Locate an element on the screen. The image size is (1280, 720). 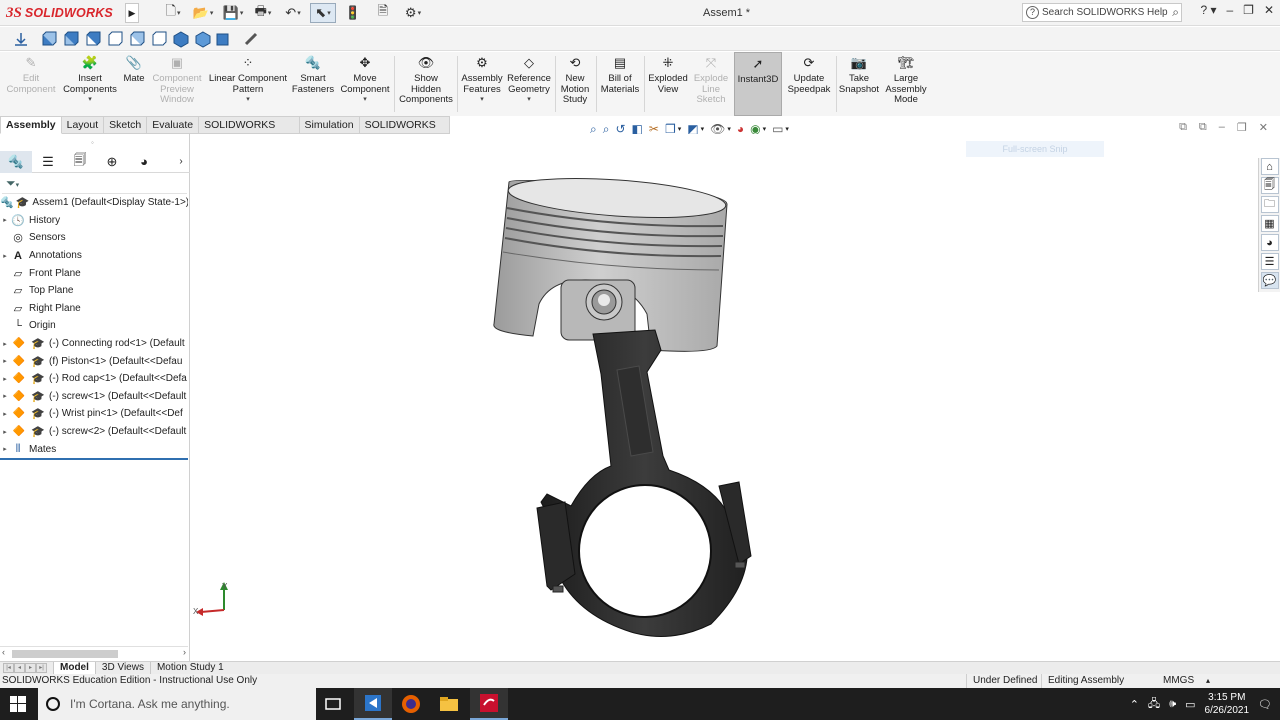
dimetric-view-icon is located at coordinates (223, 39).